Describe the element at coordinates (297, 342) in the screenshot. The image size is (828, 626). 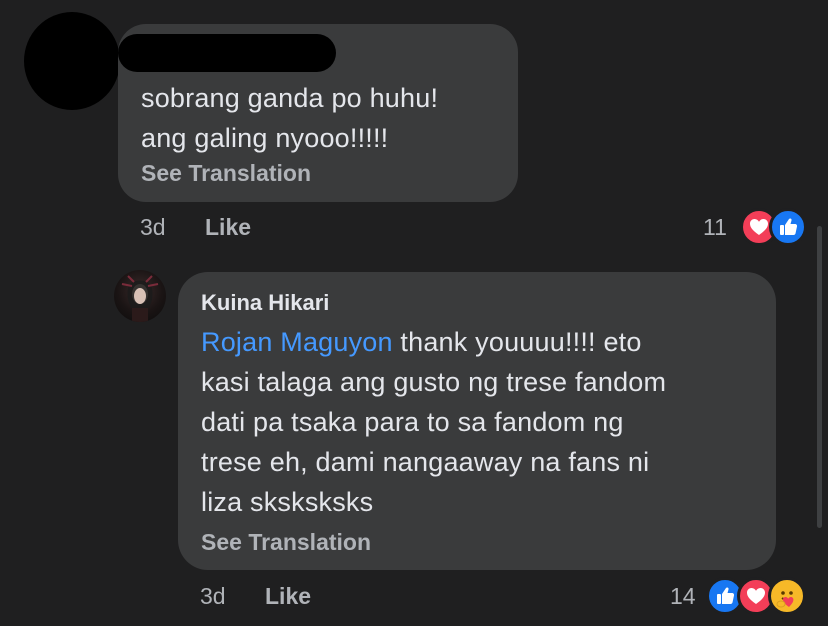
I see `mention-link: Rojan Maguyon` at that location.